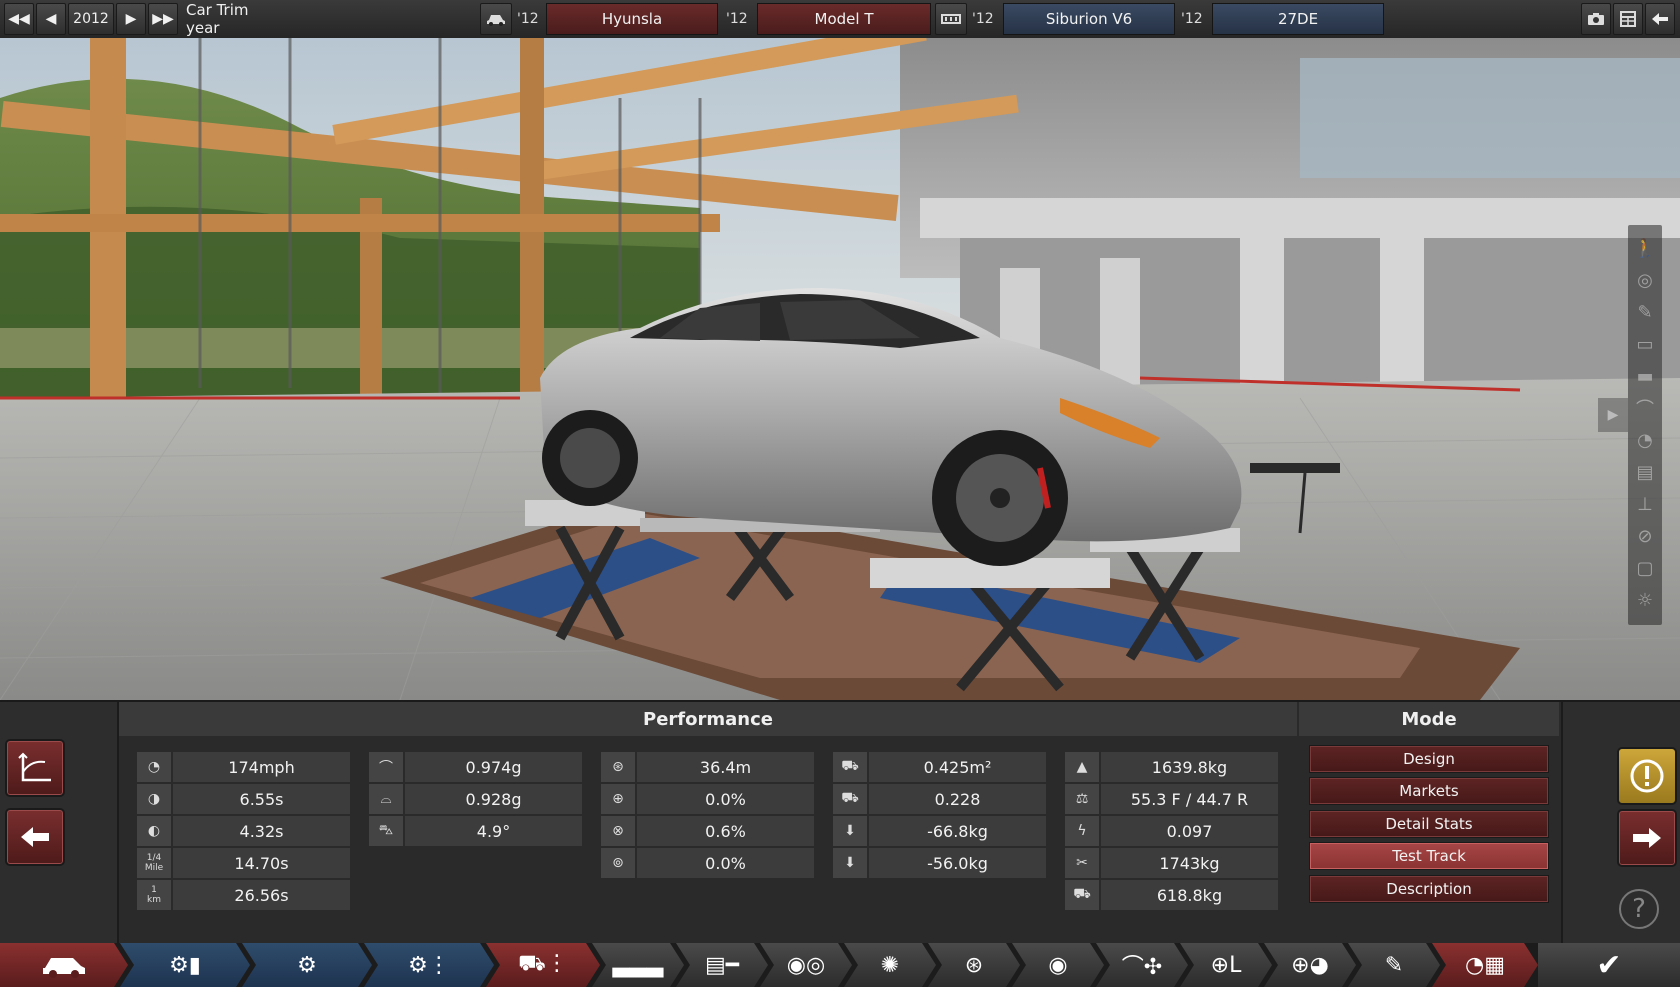 Image resolution: width=1680 pixels, height=987 pixels. Describe the element at coordinates (1609, 965) in the screenshot. I see `confirm-button: ✔` at that location.